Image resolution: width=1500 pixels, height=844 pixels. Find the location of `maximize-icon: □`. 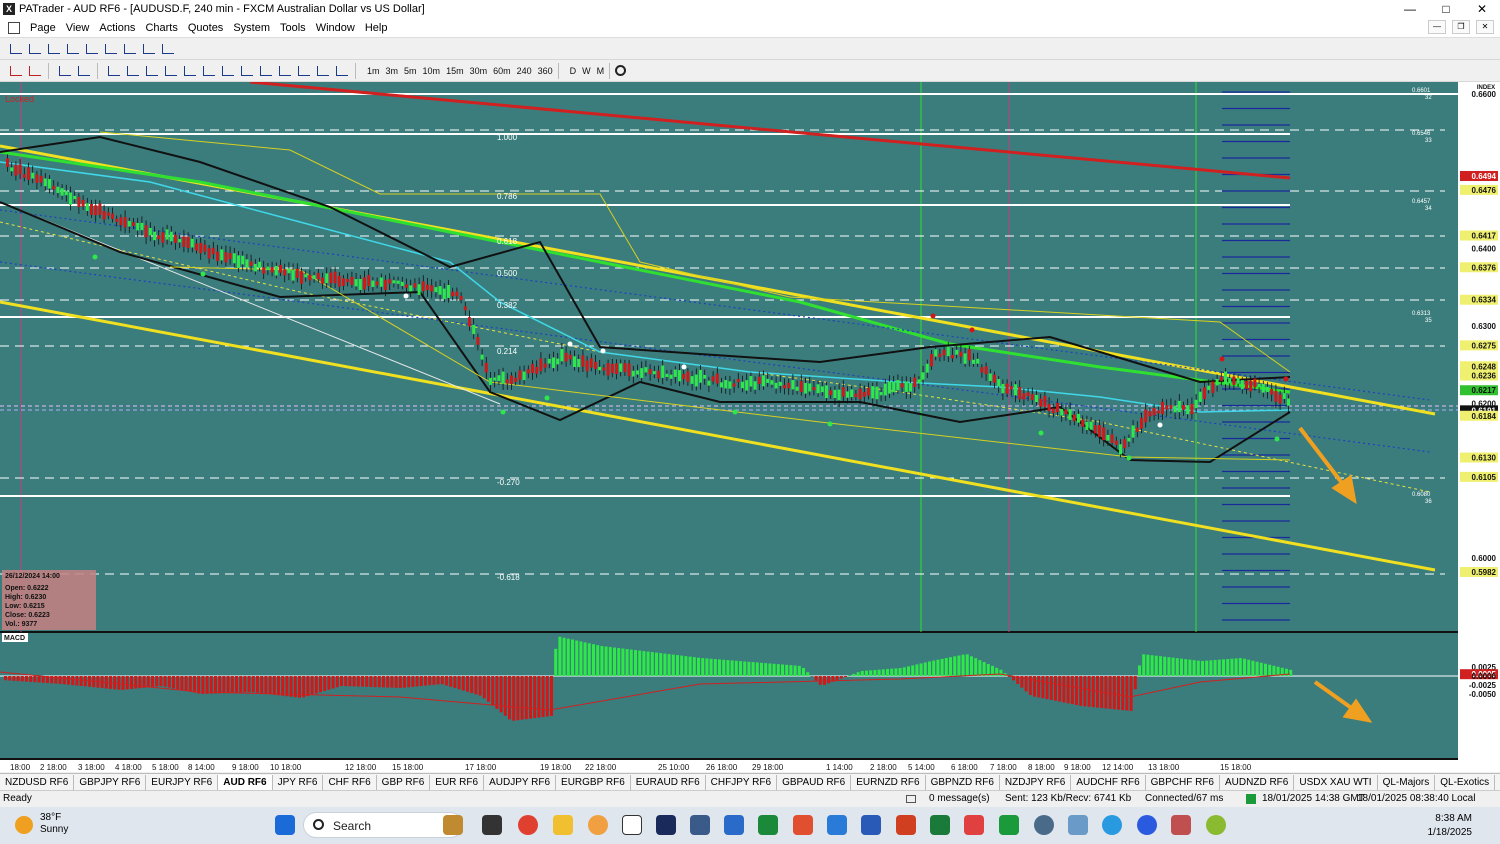

maximize-icon: □ is located at coordinates (1446, 9).